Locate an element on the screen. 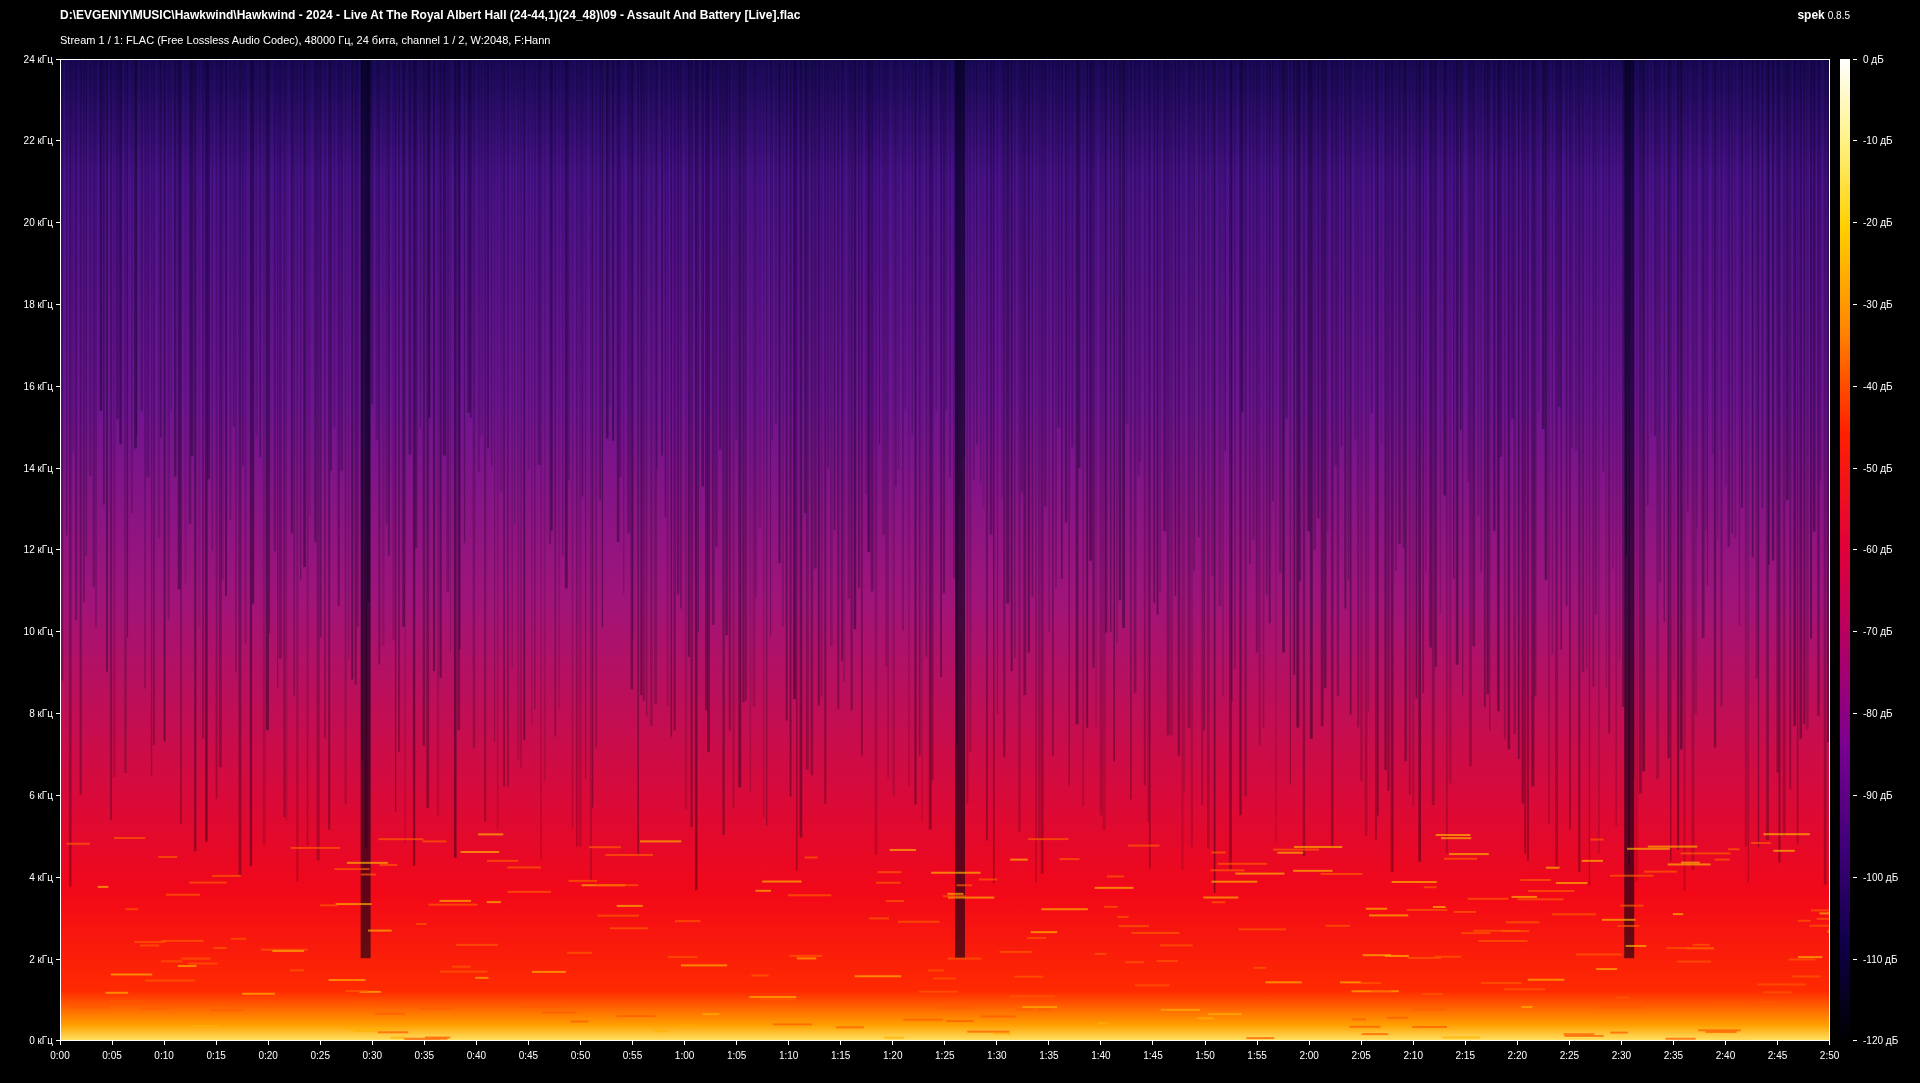 The width and height of the screenshot is (1920, 1083). time-label: 2:40 is located at coordinates (1725, 1055).